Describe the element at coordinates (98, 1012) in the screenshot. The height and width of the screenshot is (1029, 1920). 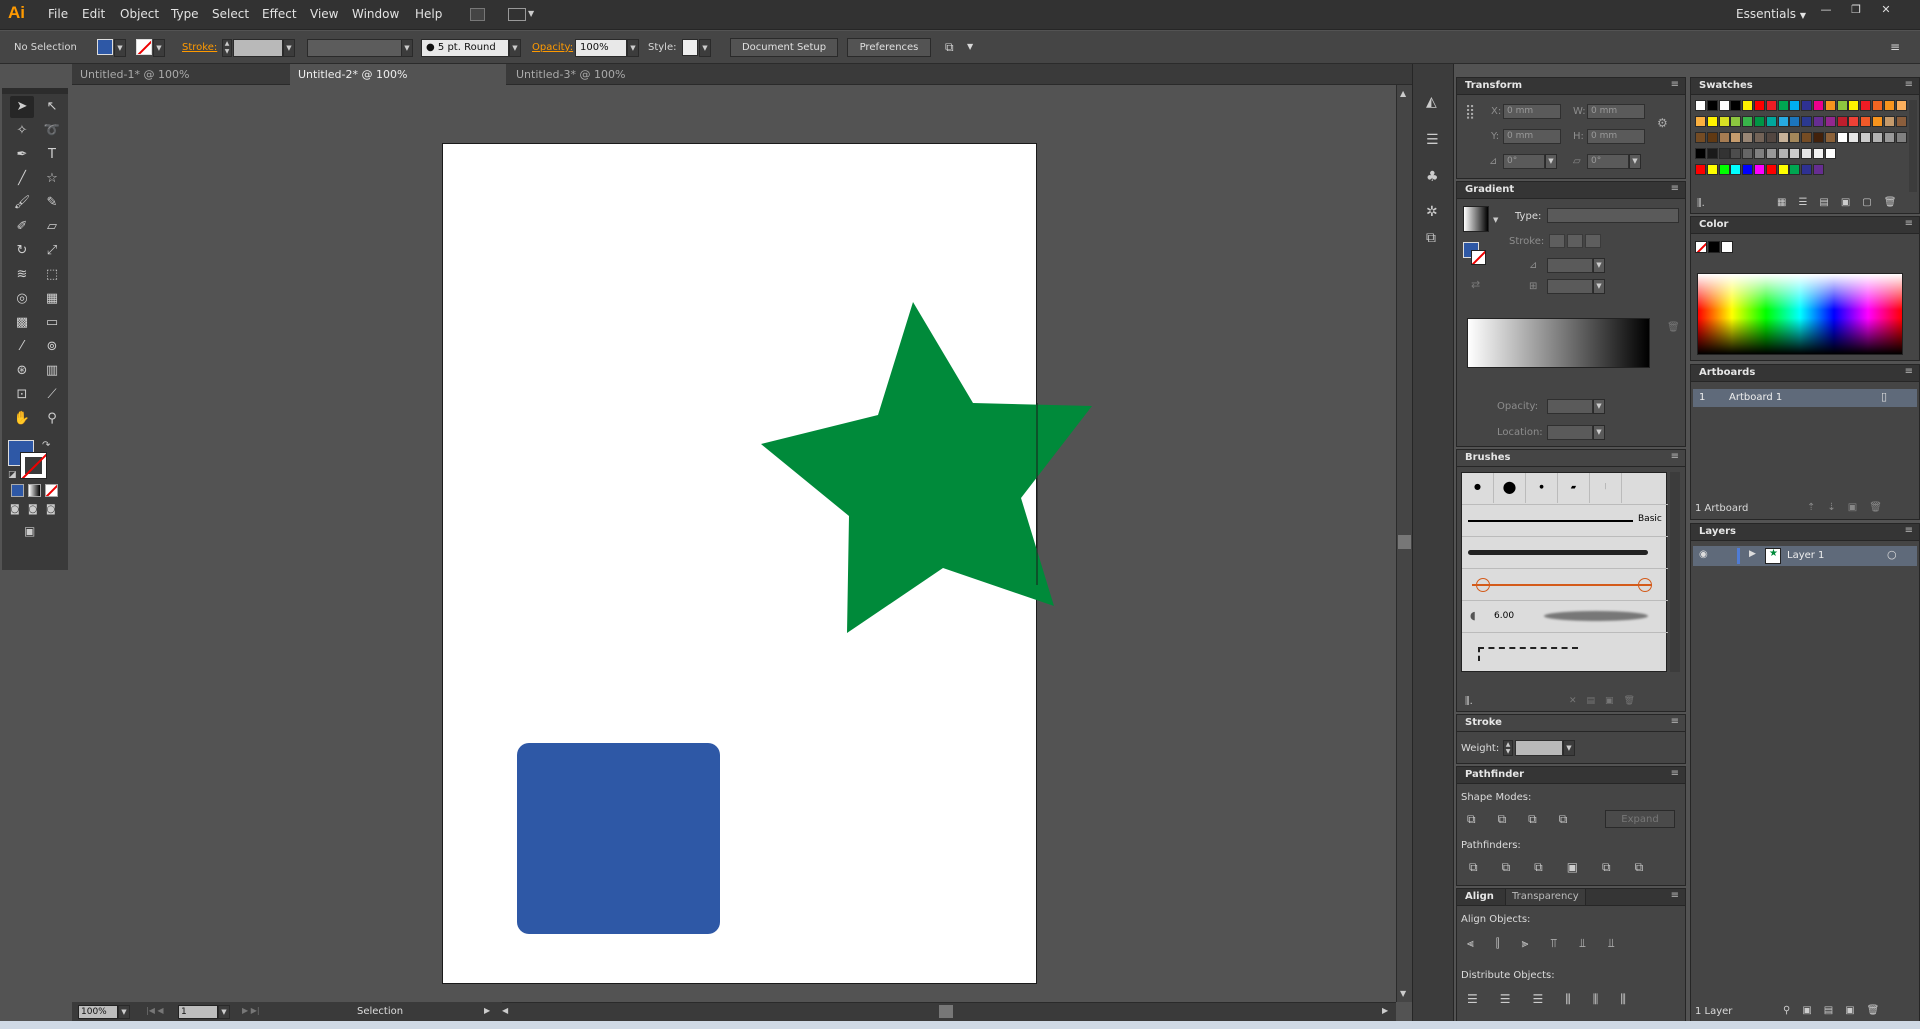
I see `zoom-field: 100%` at that location.